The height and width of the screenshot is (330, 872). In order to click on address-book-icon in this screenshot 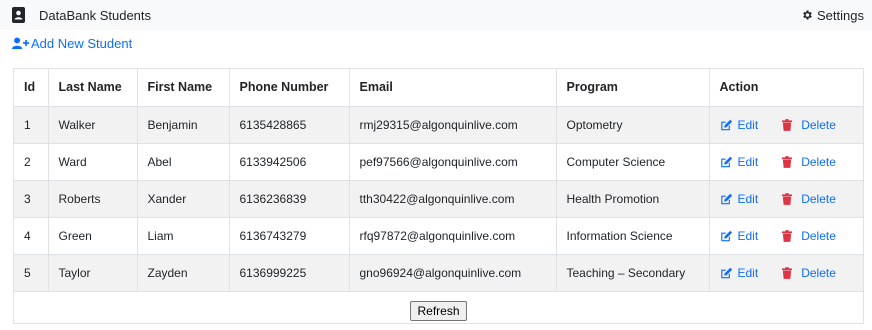, I will do `click(18, 15)`.